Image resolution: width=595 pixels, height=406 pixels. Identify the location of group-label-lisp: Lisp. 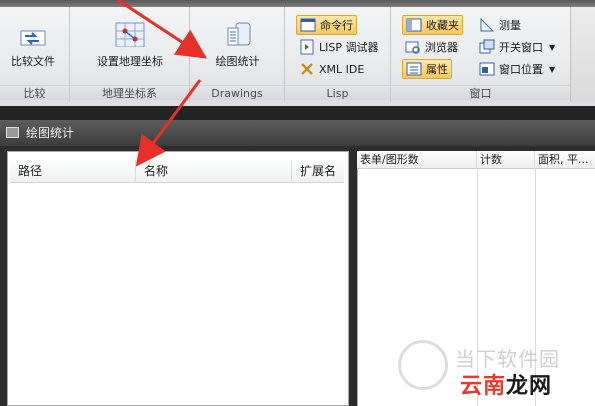
(337, 92).